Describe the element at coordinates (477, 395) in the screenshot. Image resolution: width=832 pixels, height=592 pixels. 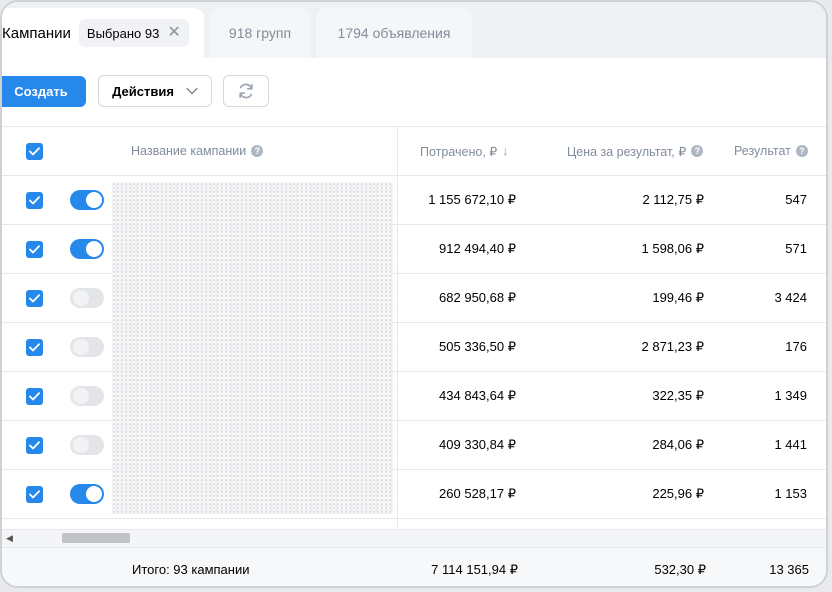
I see `cell-spent: 434 843,64 ₽` at that location.